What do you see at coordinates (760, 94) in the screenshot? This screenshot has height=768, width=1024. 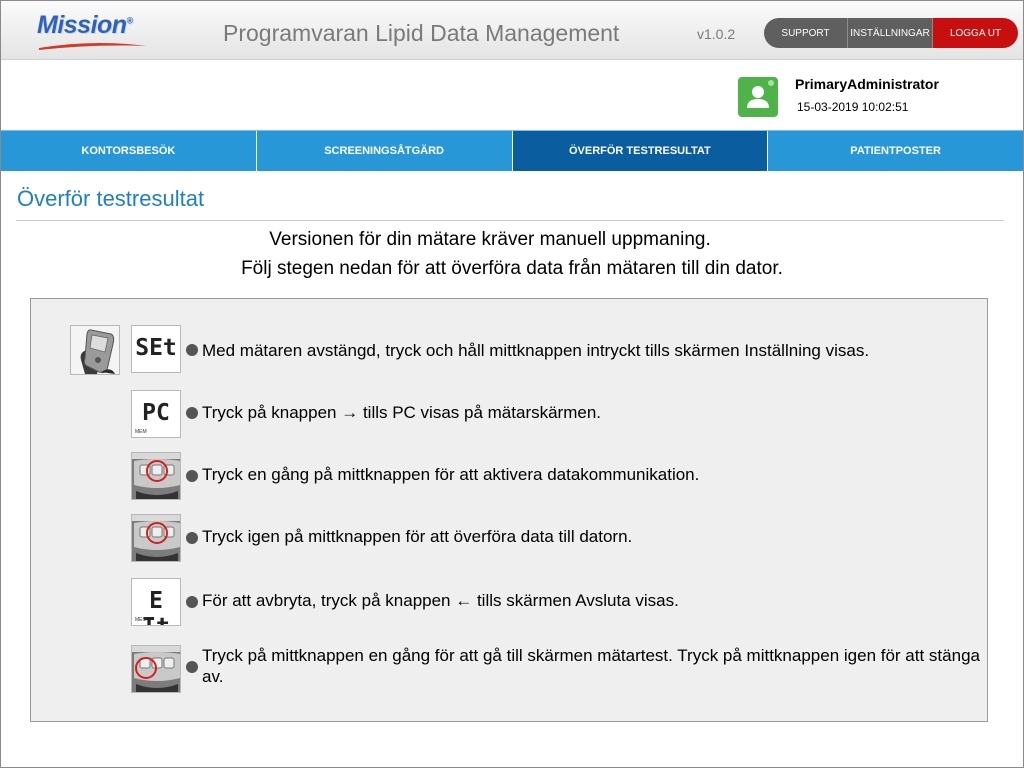 I see `user-icon` at bounding box center [760, 94].